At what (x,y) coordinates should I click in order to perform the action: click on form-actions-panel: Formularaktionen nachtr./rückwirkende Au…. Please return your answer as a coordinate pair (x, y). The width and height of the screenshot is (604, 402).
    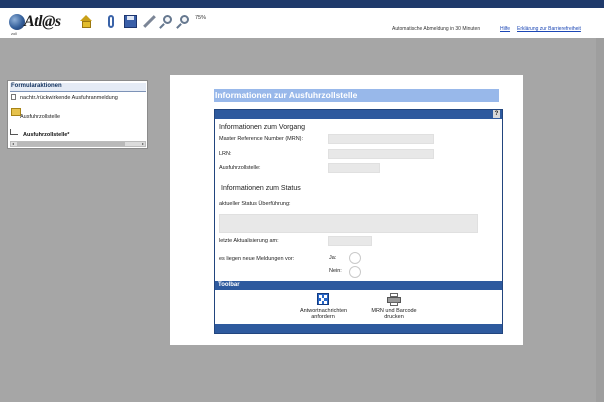
    Looking at the image, I should click on (77, 114).